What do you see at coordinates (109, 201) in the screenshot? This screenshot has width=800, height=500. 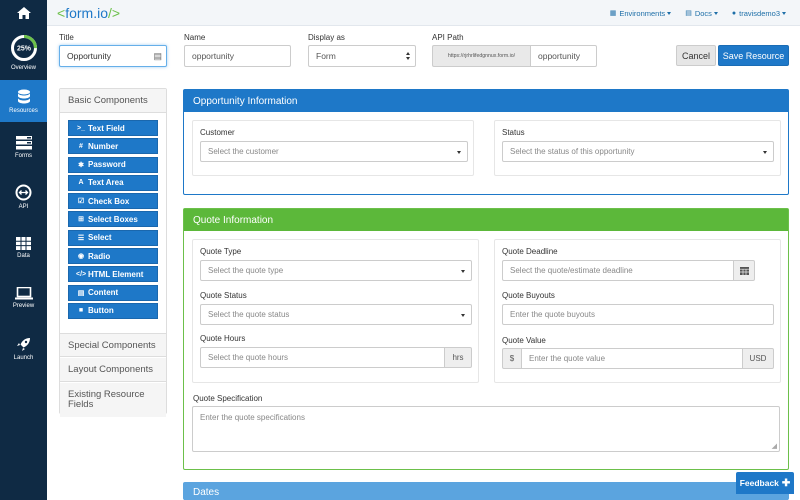 I see `component-label: Check Box` at bounding box center [109, 201].